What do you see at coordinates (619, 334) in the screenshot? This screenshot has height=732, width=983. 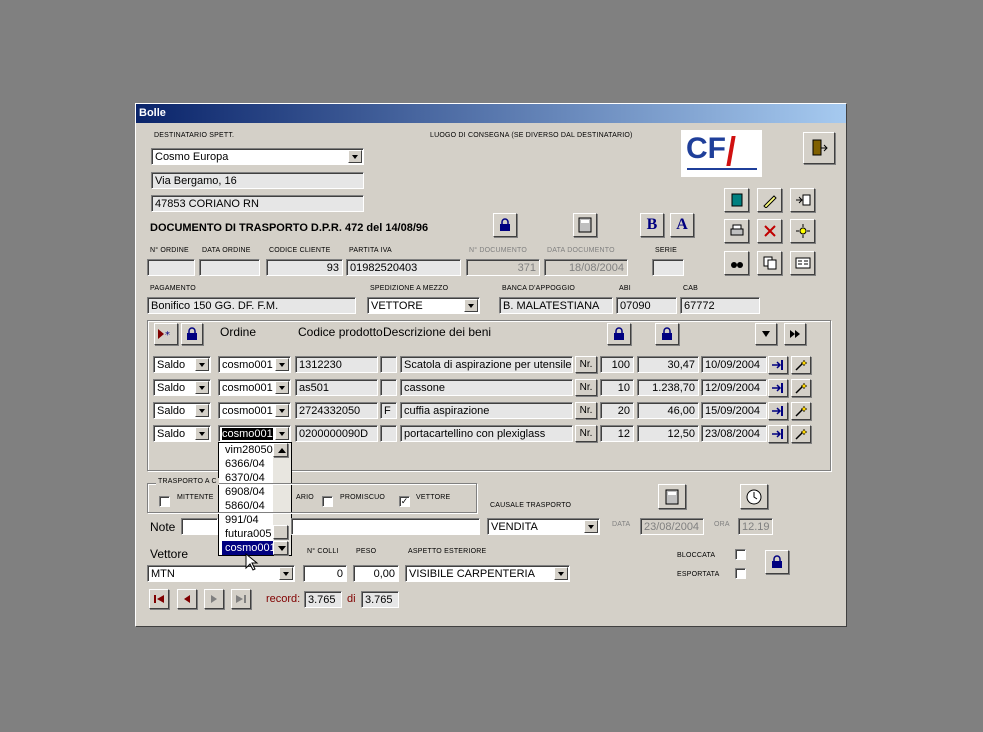 I see `lock-button-qta` at bounding box center [619, 334].